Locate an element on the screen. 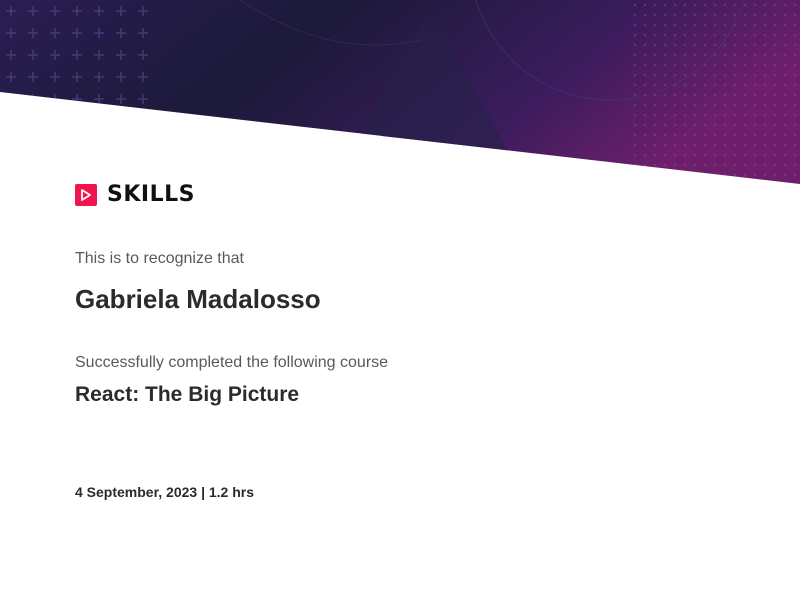 This screenshot has height=616, width=800. recognition-intro: This is to recognize that is located at coordinates (159, 258).